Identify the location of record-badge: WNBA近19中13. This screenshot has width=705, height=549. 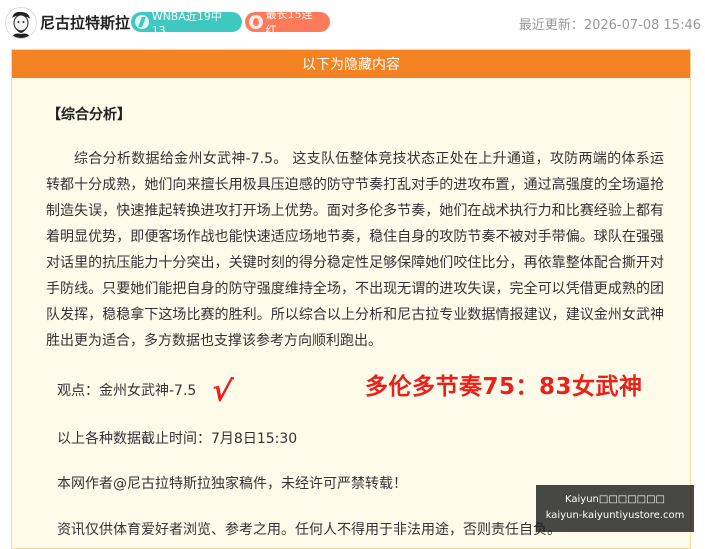
(186, 23).